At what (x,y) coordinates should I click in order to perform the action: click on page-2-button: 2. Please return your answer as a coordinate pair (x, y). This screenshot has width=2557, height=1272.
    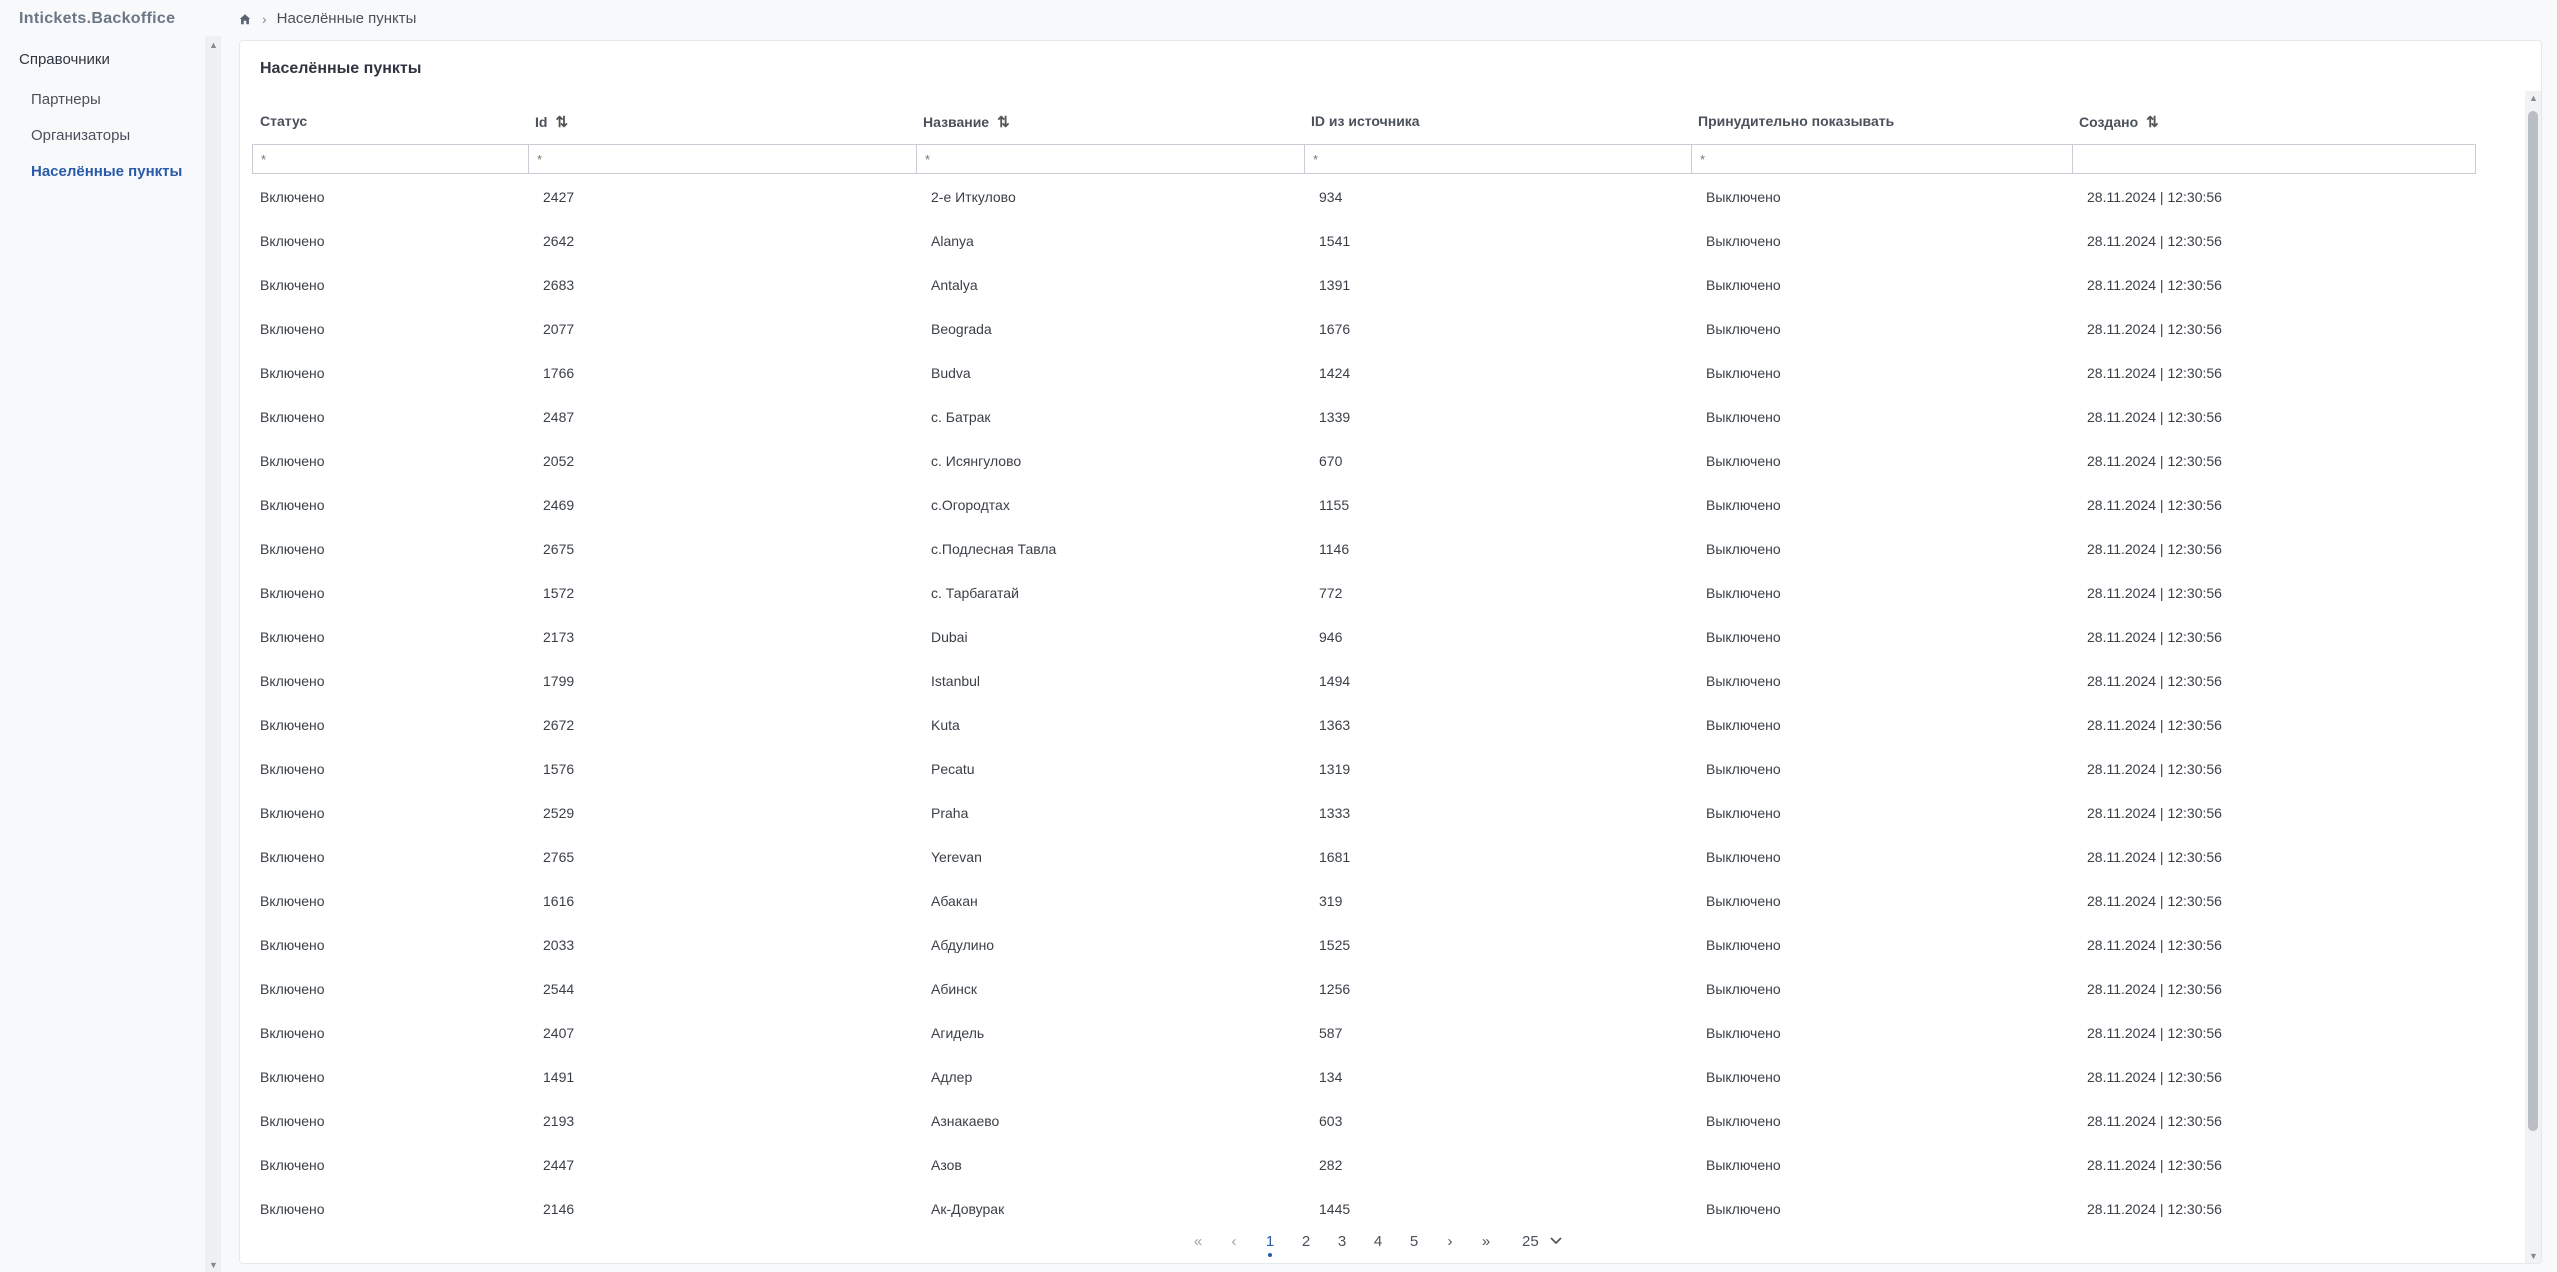
    Looking at the image, I should click on (1306, 1241).